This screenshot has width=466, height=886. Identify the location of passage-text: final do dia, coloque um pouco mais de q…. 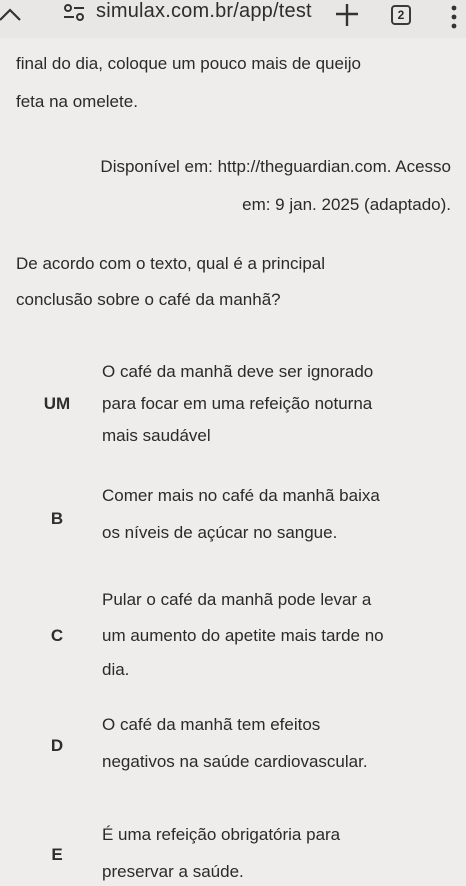
(236, 83).